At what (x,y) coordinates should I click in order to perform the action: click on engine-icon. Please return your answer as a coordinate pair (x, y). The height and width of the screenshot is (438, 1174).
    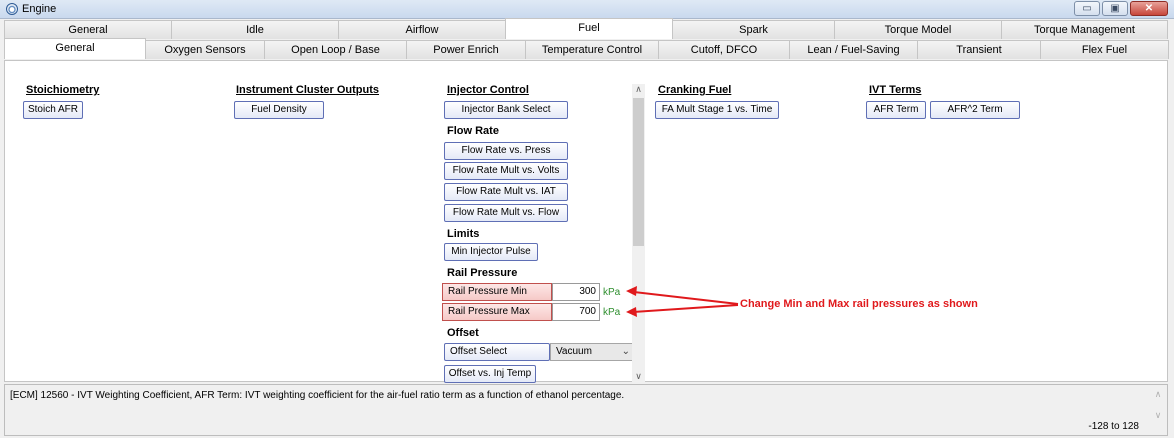
    Looking at the image, I should click on (12, 9).